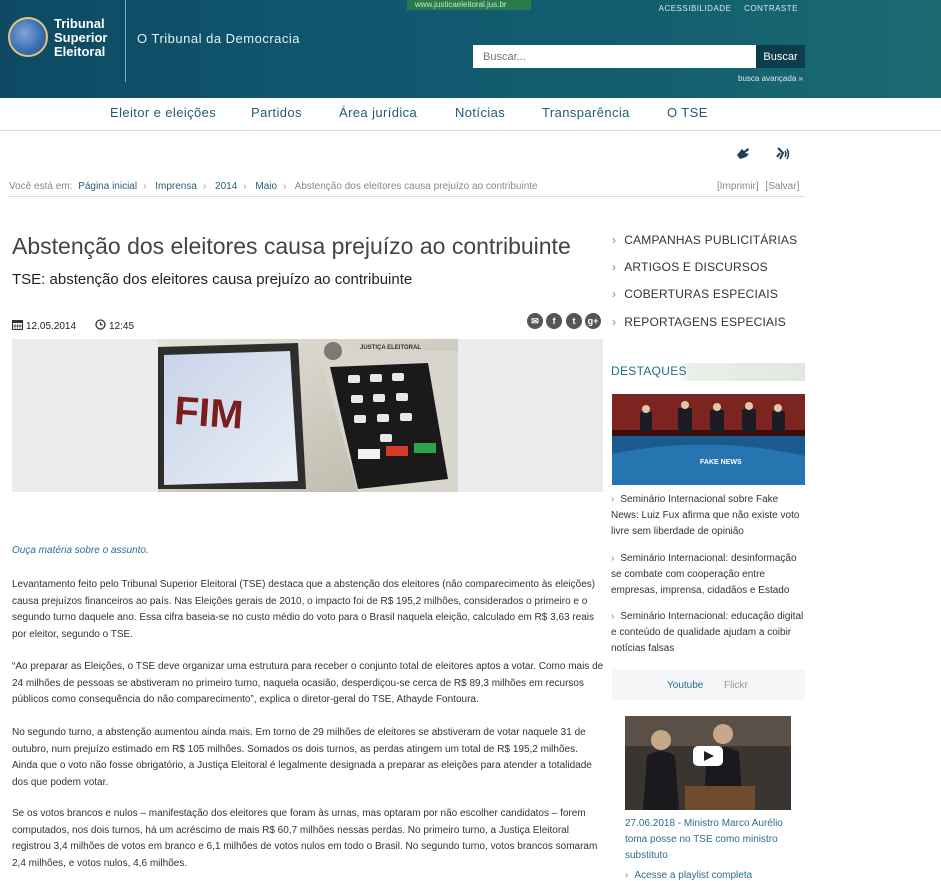 This screenshot has width=941, height=881. What do you see at coordinates (480, 112) in the screenshot?
I see `nav-item-noticias: Notícias` at bounding box center [480, 112].